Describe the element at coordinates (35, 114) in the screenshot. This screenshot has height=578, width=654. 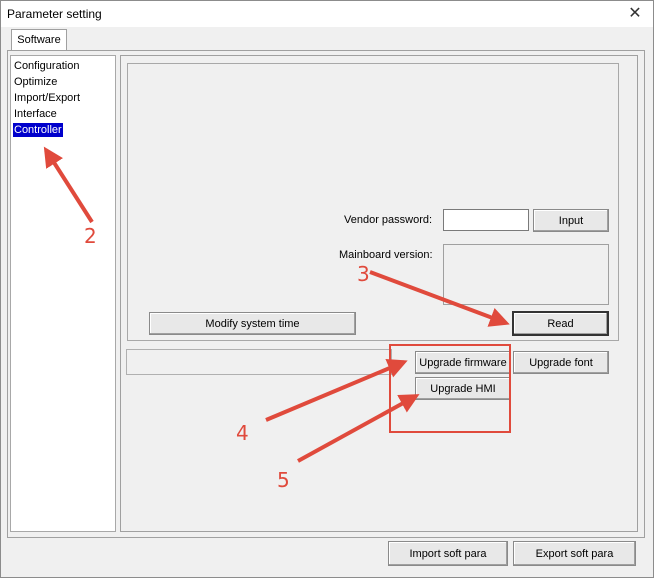
I see `sidebar-item-interface: Interface` at that location.